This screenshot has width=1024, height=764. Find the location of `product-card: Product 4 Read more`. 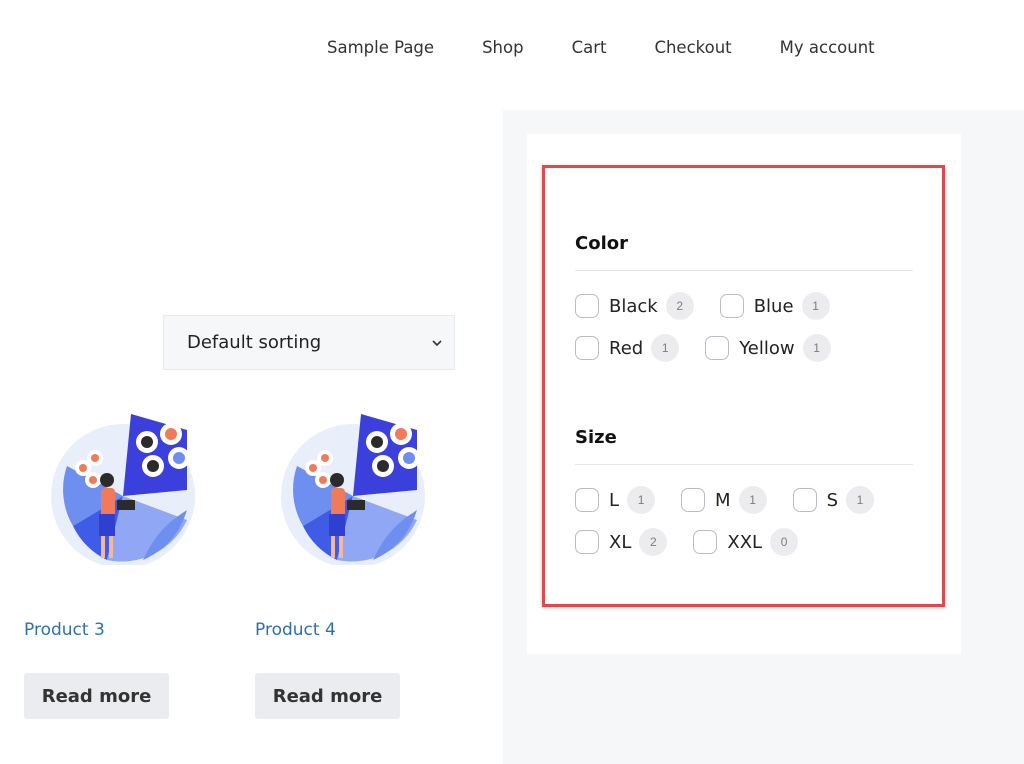

product-card: Product 4 Read more is located at coordinates (342, 564).